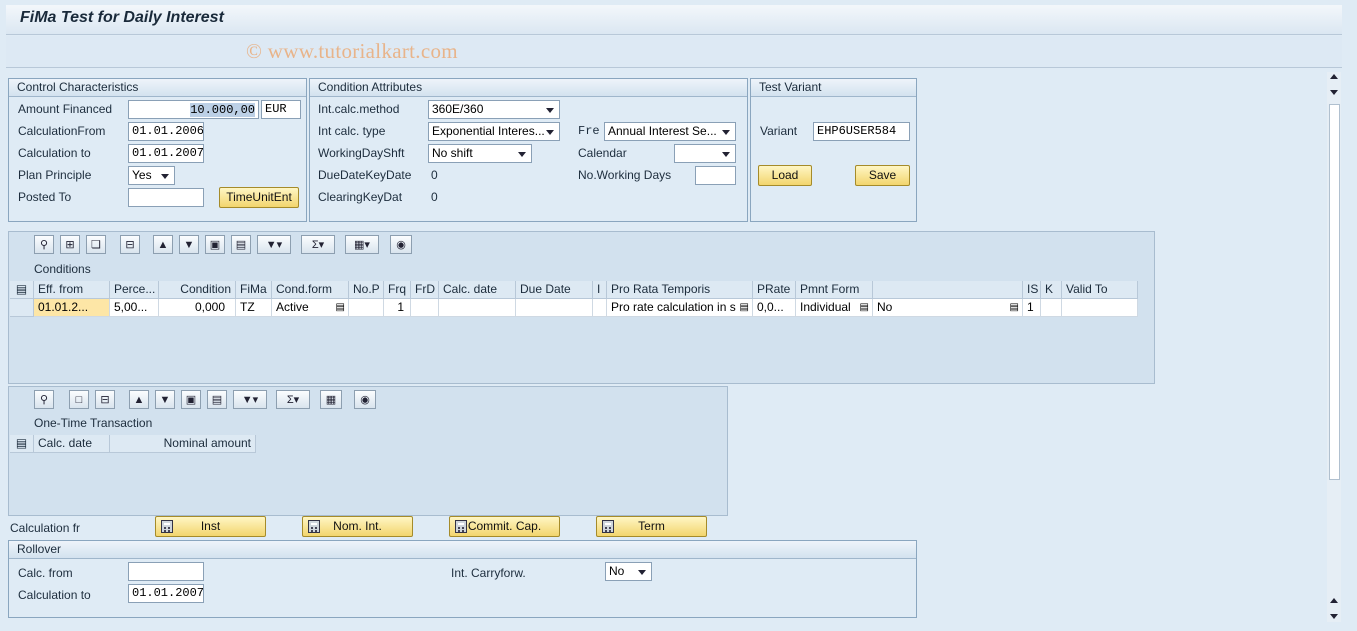 The height and width of the screenshot is (631, 1357). Describe the element at coordinates (22, 308) in the screenshot. I see `row-selector` at that location.